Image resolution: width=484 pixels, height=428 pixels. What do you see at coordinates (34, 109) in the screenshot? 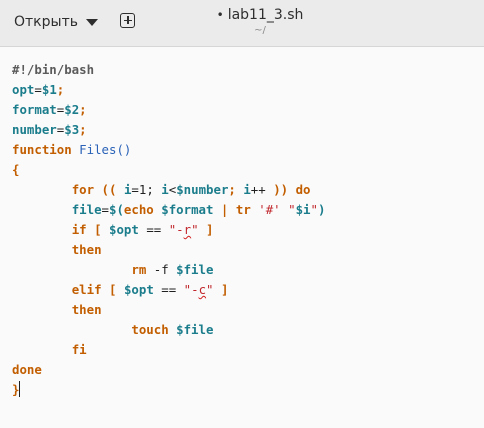
I see `code-var: format` at bounding box center [34, 109].